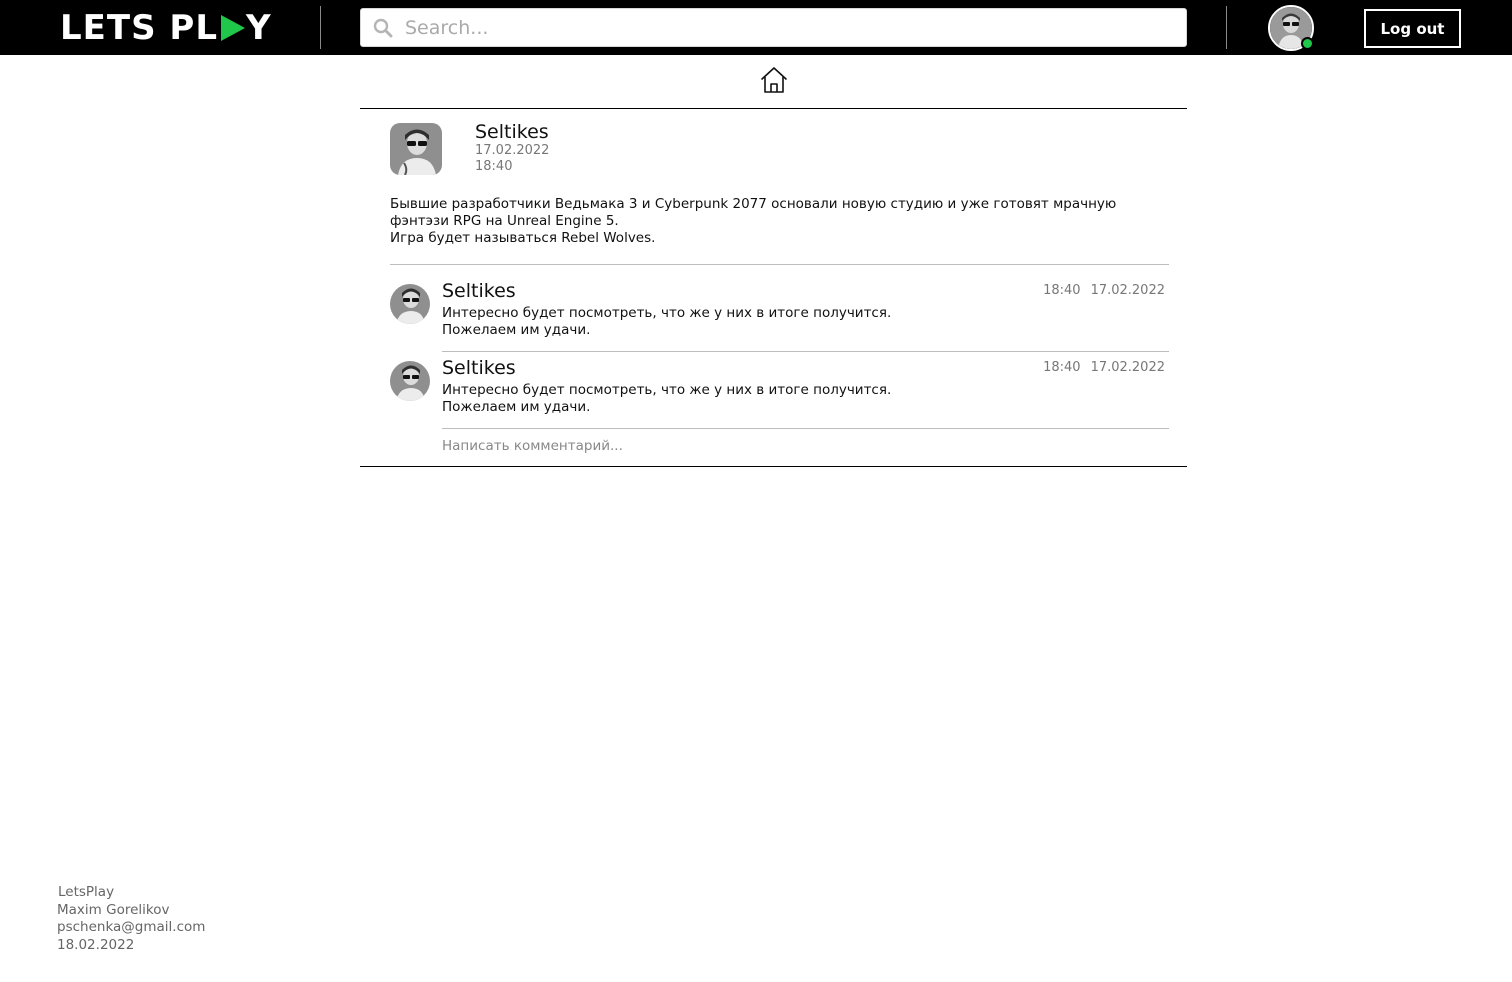 The image size is (1512, 982). I want to click on footer-author: Maxim Gorelikov, so click(113, 909).